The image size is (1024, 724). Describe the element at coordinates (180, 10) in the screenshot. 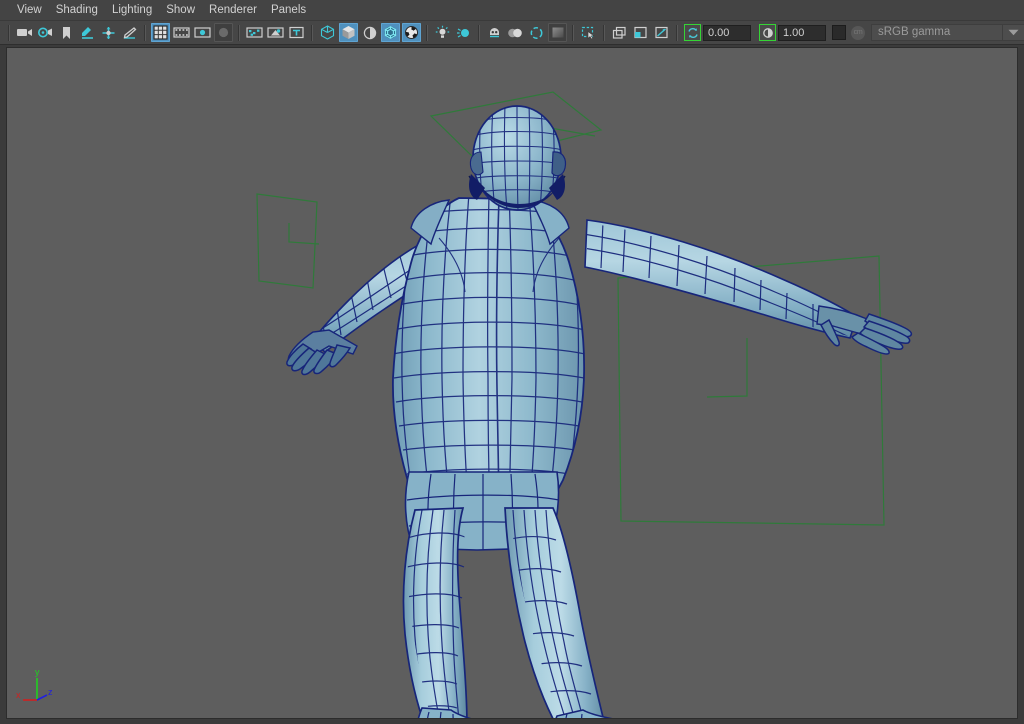

I see `menu-item-show: Show` at that location.